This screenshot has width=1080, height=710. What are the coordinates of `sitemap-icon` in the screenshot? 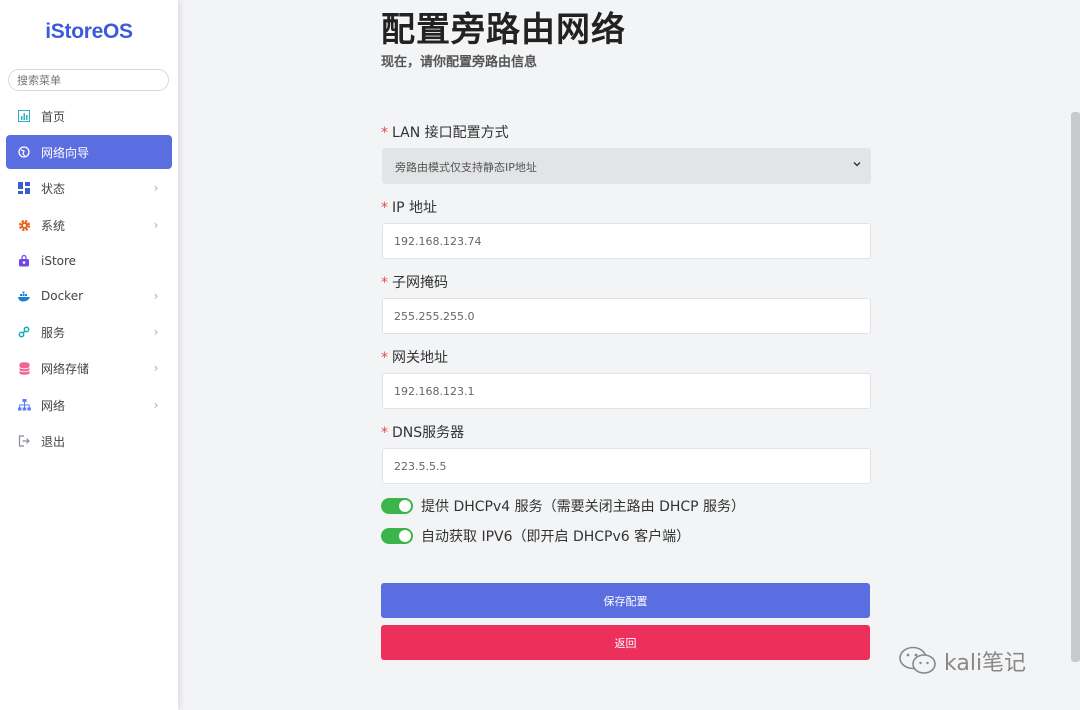 It's located at (24, 405).